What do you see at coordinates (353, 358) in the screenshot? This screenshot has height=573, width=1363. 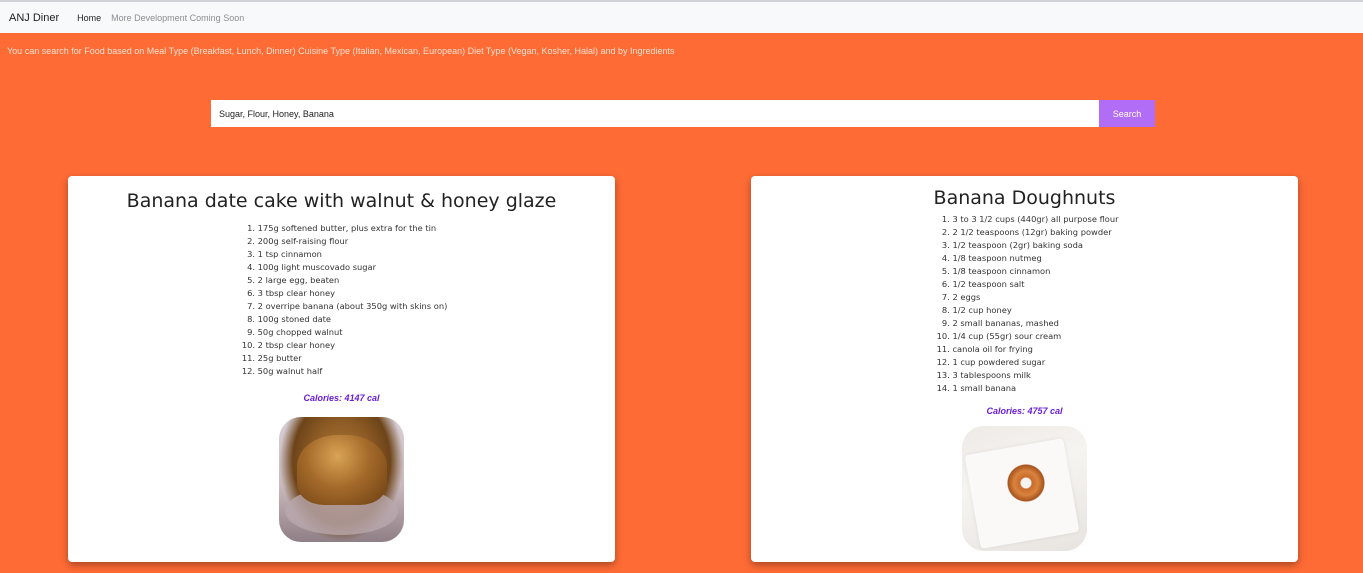 I see `ingredient-item: 25g butter` at bounding box center [353, 358].